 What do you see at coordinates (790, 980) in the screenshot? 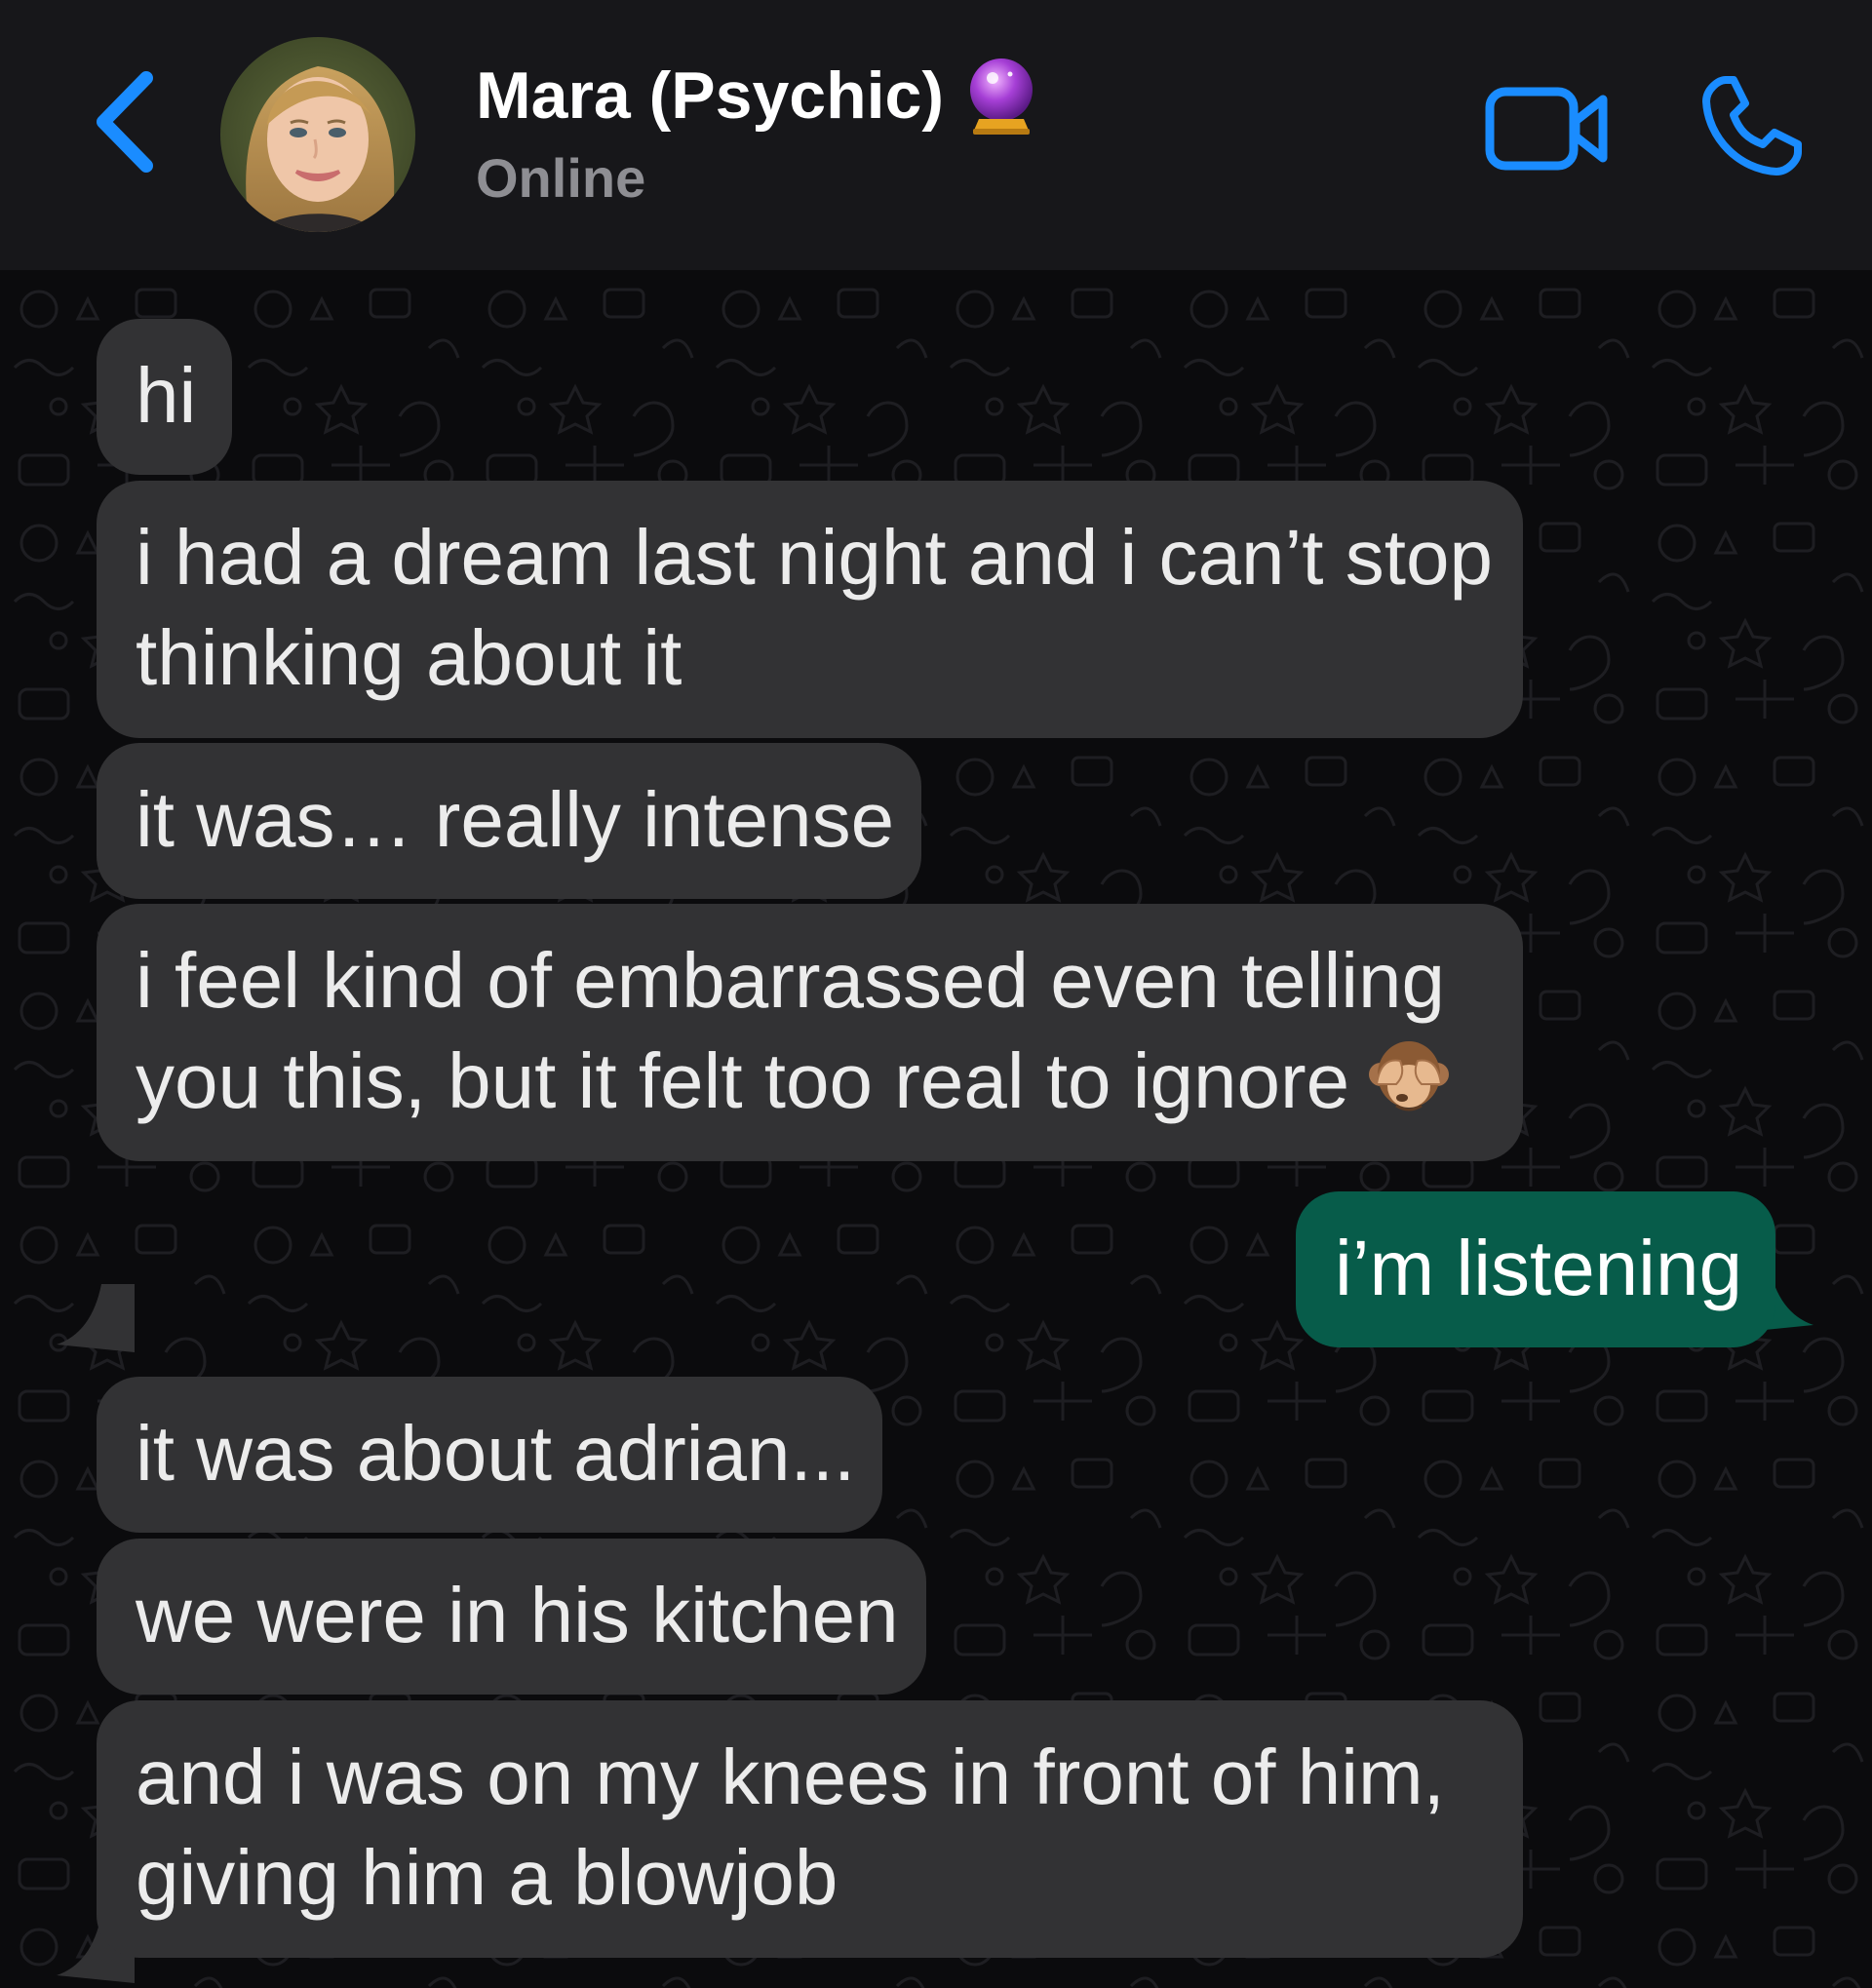
I see `message-text: i feel kind of embarrassed even telling` at bounding box center [790, 980].